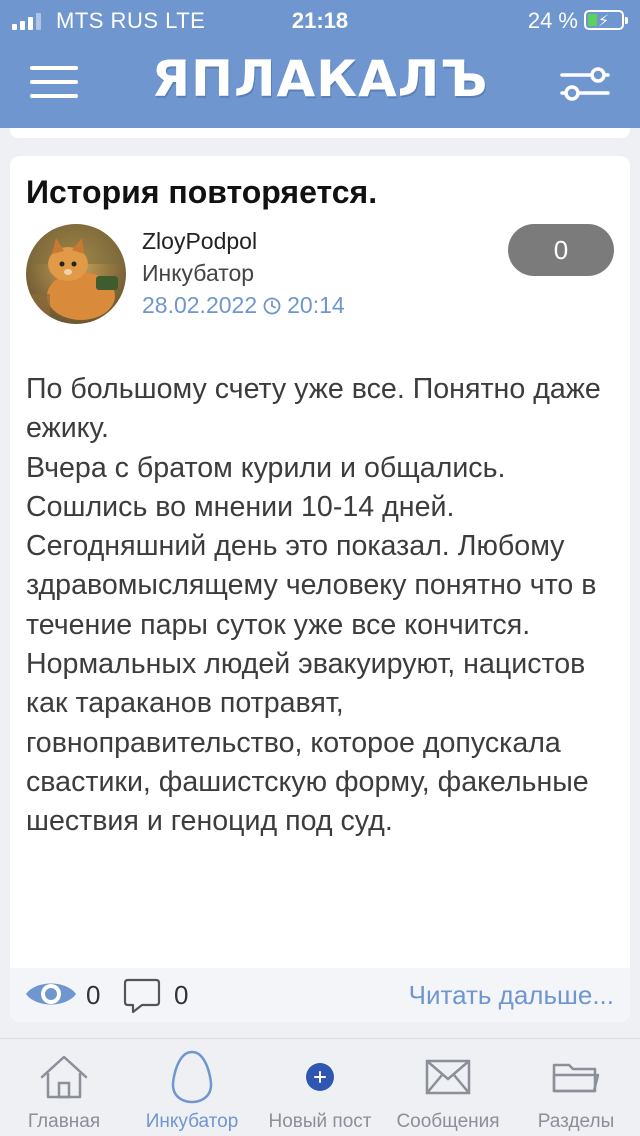 The height and width of the screenshot is (1136, 640). What do you see at coordinates (552, 20) in the screenshot?
I see `battery-percent: 24 %` at bounding box center [552, 20].